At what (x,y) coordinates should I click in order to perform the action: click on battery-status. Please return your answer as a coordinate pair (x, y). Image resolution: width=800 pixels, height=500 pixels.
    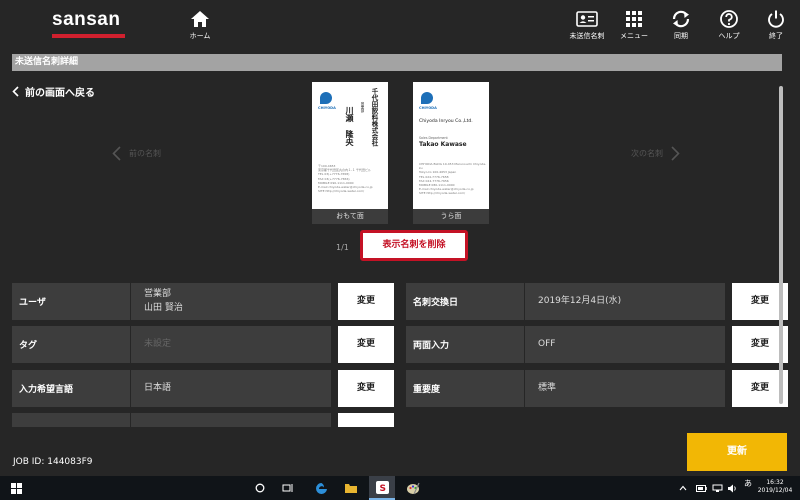
    Looking at the image, I should click on (701, 488).